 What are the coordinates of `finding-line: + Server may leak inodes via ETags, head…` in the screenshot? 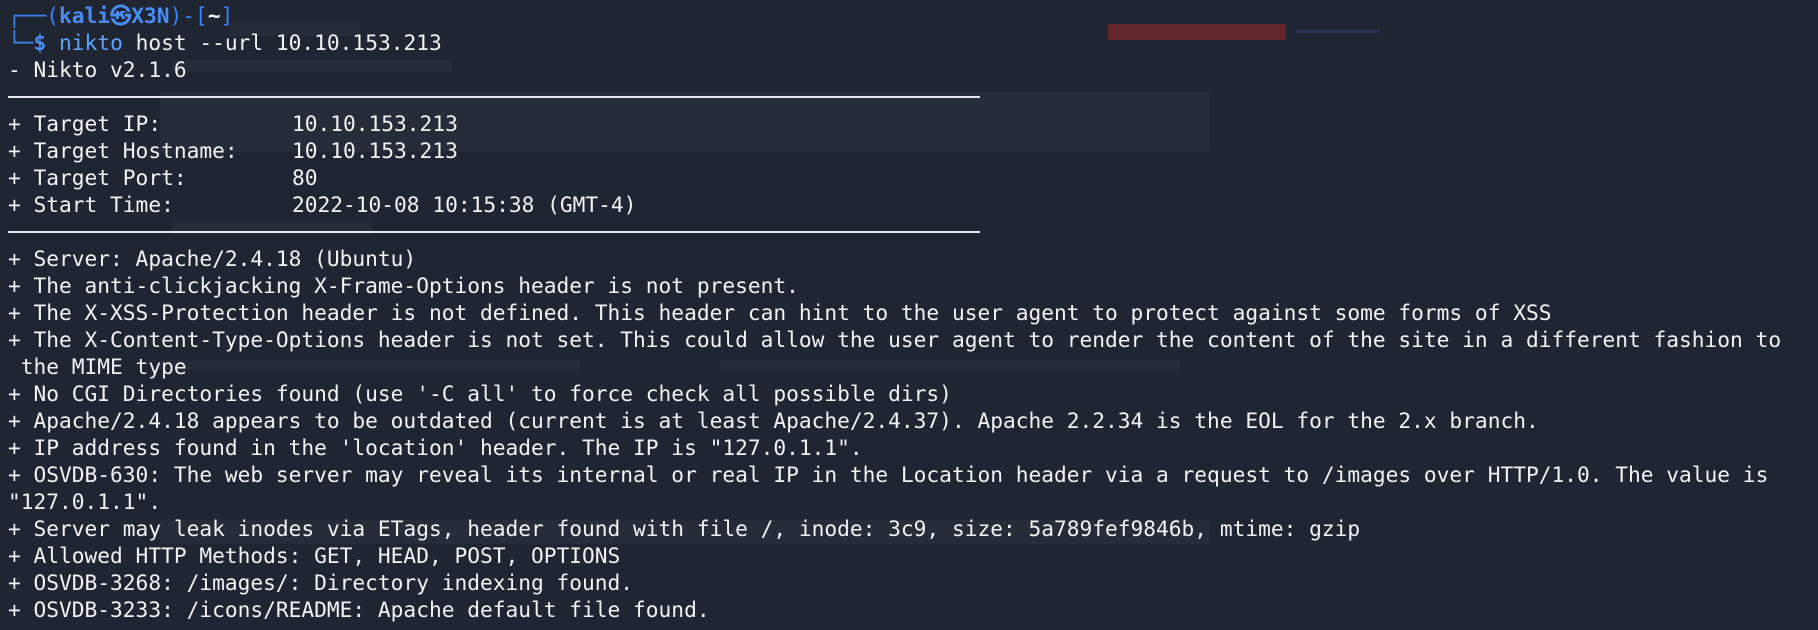 It's located at (684, 528).